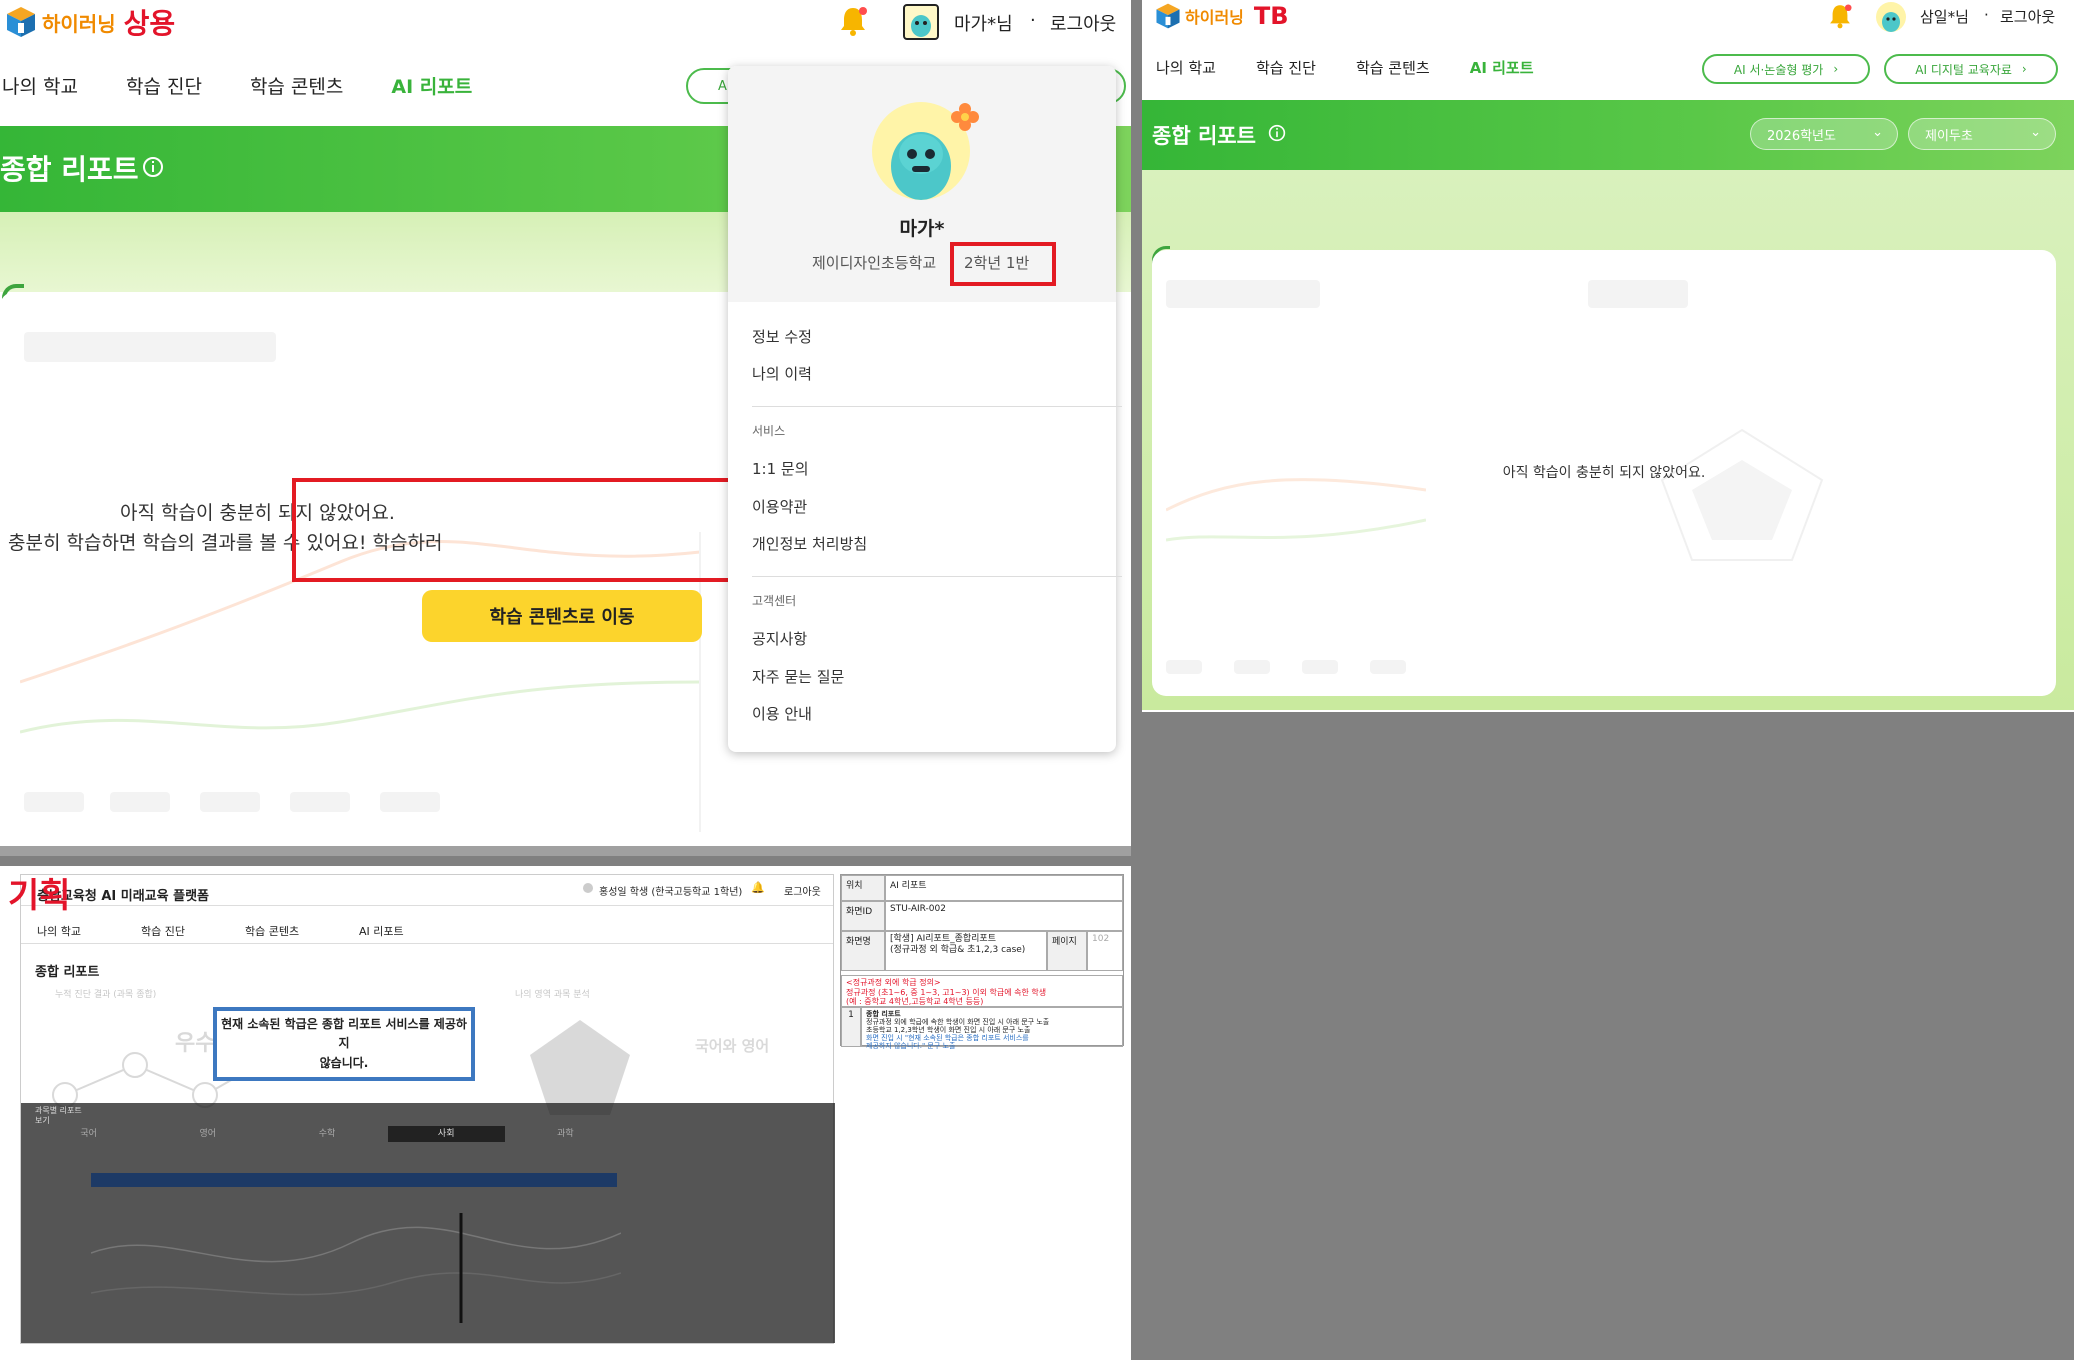 The image size is (2074, 1360). What do you see at coordinates (208, 1134) in the screenshot?
I see `tab-english: 영어` at bounding box center [208, 1134].